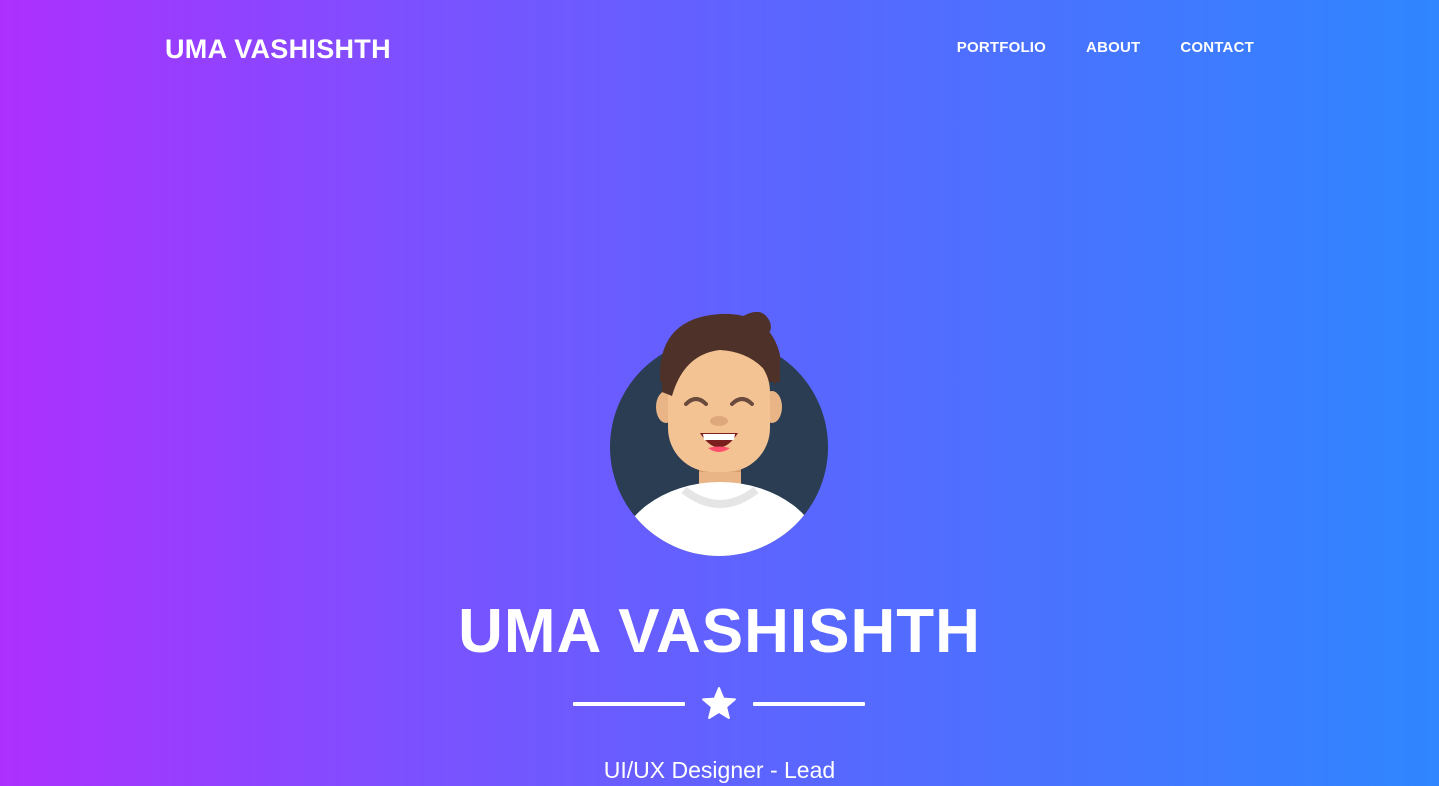 Image resolution: width=1439 pixels, height=786 pixels. I want to click on hero-name: UMA VASHISHTH, so click(719, 631).